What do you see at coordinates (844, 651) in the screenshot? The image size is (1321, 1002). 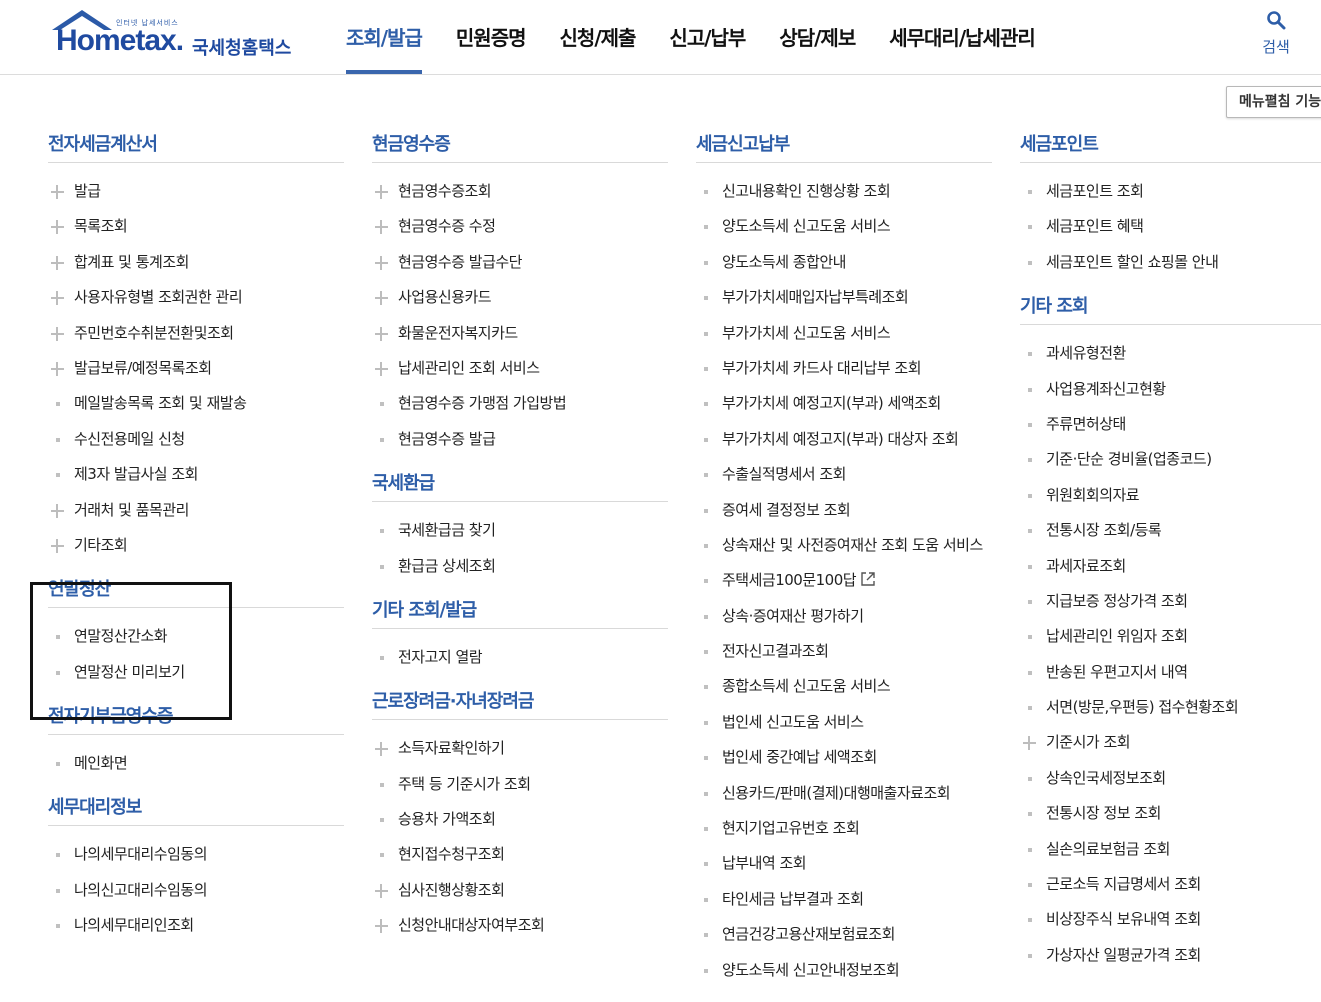 I see `menu-item: 전자신고결과조회` at bounding box center [844, 651].